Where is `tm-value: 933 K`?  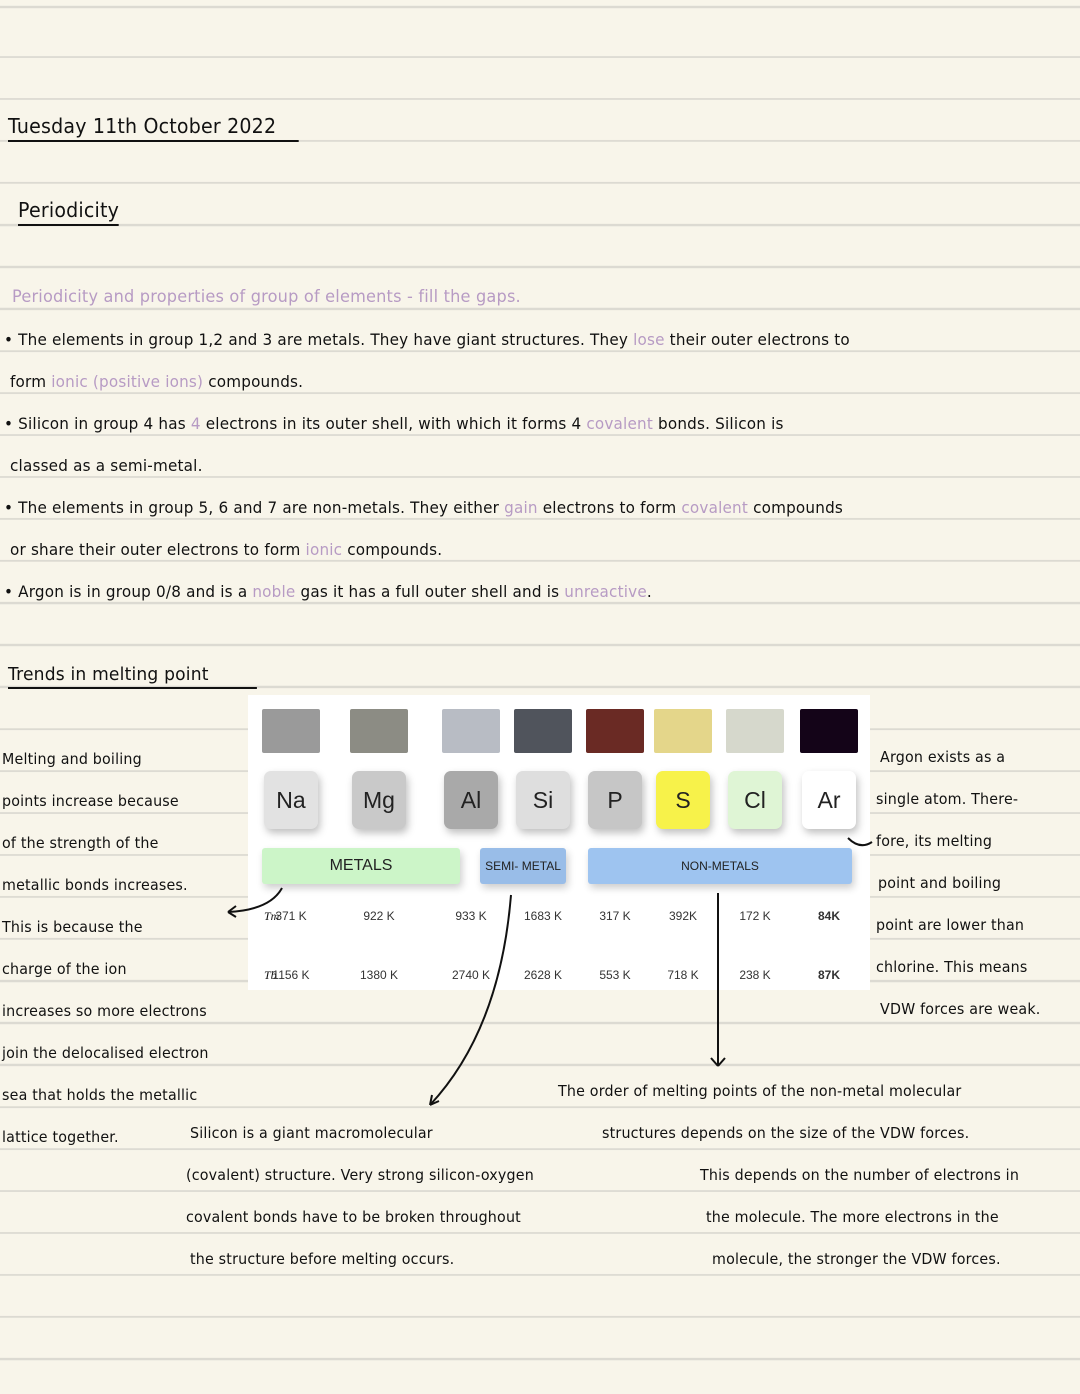
tm-value: 933 K is located at coordinates (471, 916).